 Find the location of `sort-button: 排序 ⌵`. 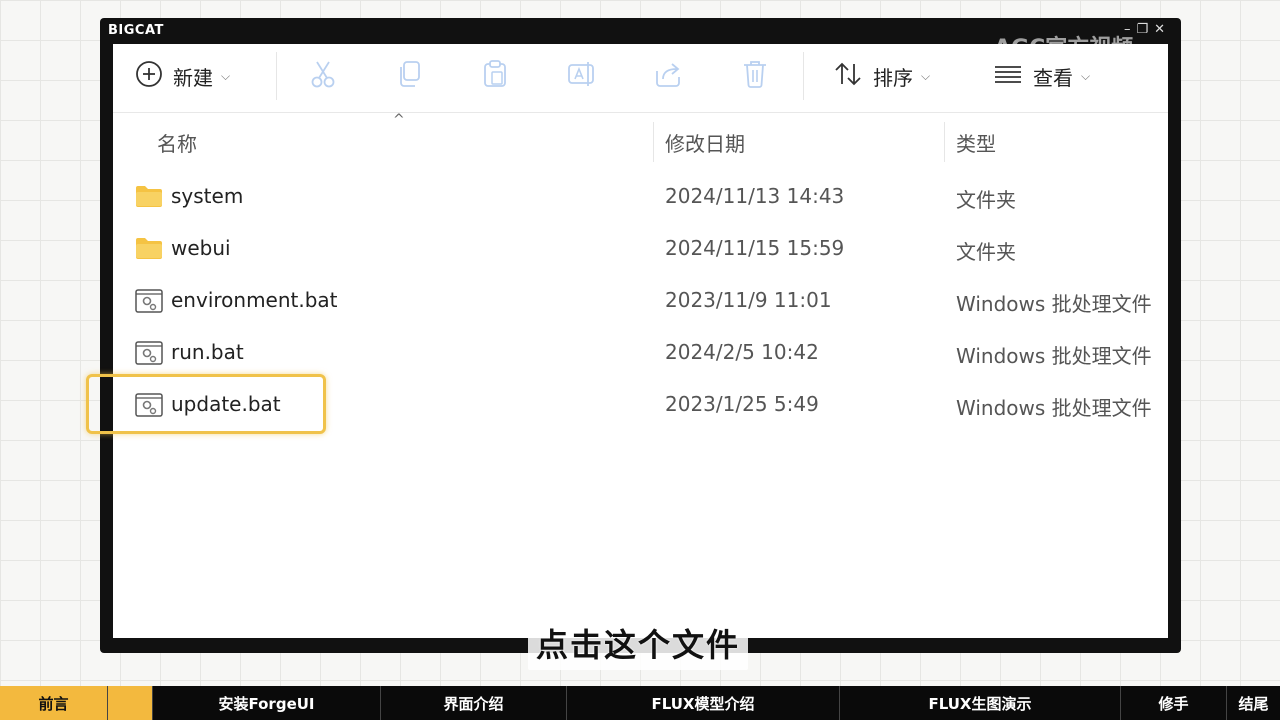

sort-button: 排序 ⌵ is located at coordinates (881, 76).